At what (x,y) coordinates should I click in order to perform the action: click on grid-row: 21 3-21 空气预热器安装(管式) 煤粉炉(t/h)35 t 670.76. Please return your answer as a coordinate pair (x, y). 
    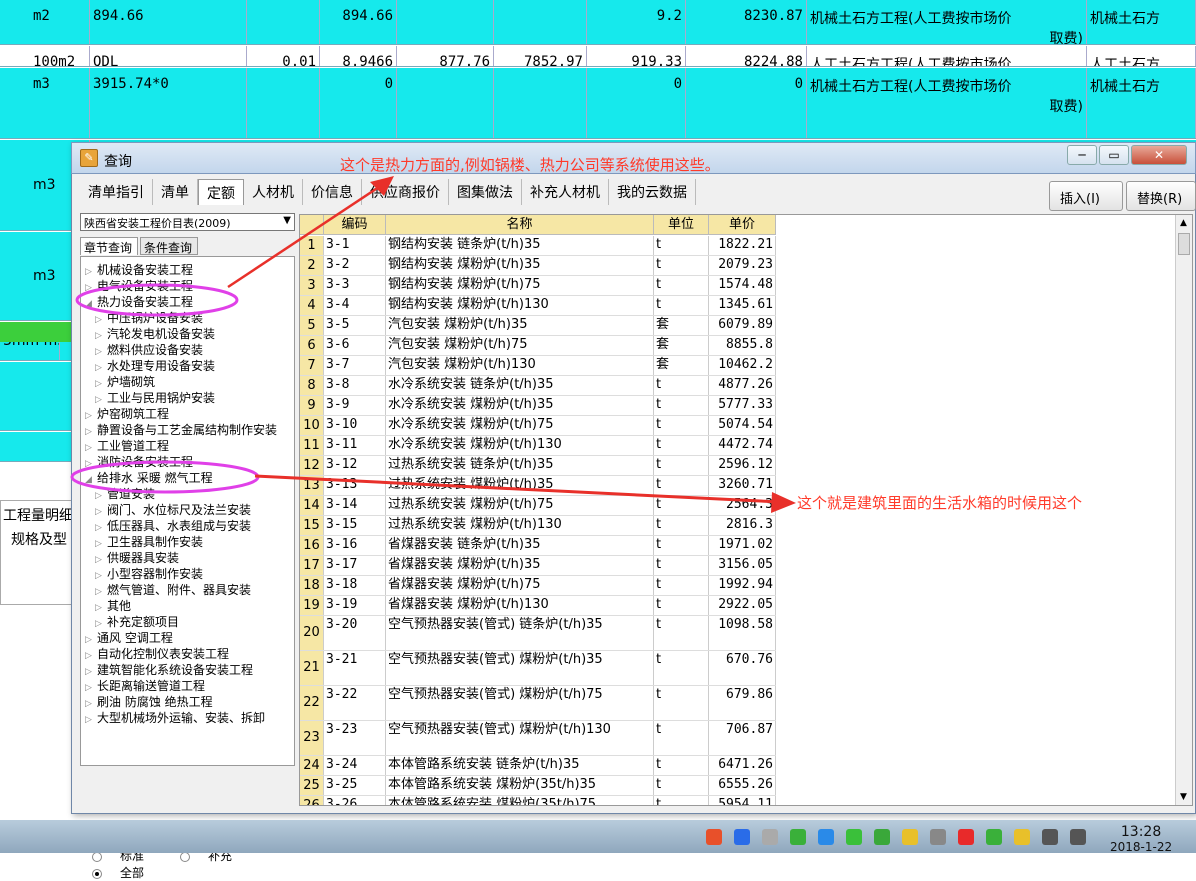
    Looking at the image, I should click on (538, 668).